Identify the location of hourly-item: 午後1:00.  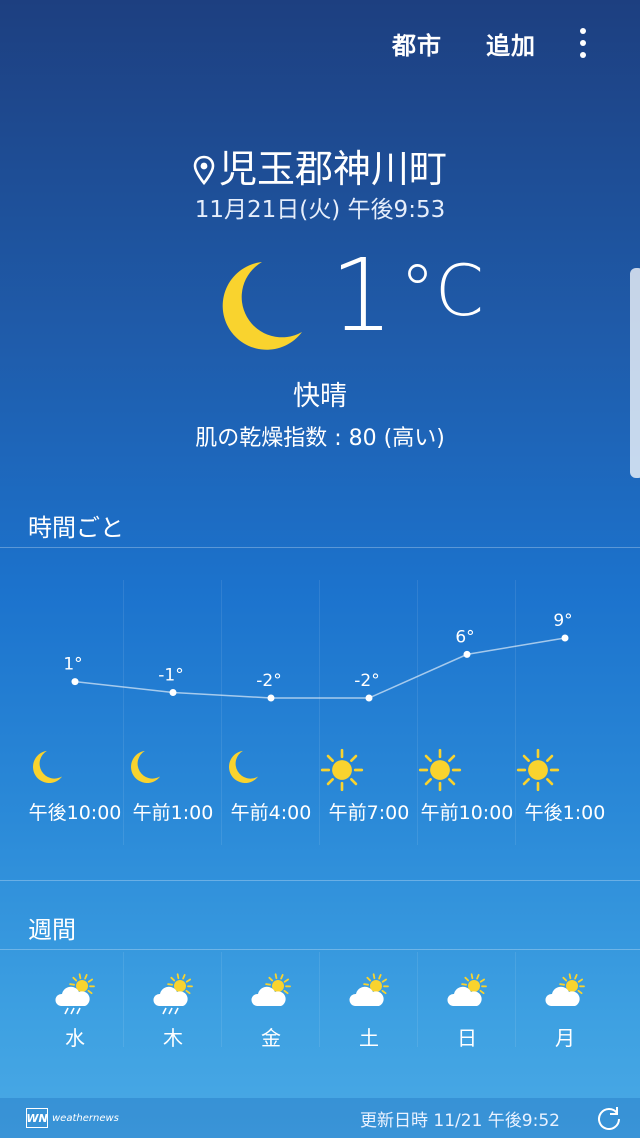
(565, 715).